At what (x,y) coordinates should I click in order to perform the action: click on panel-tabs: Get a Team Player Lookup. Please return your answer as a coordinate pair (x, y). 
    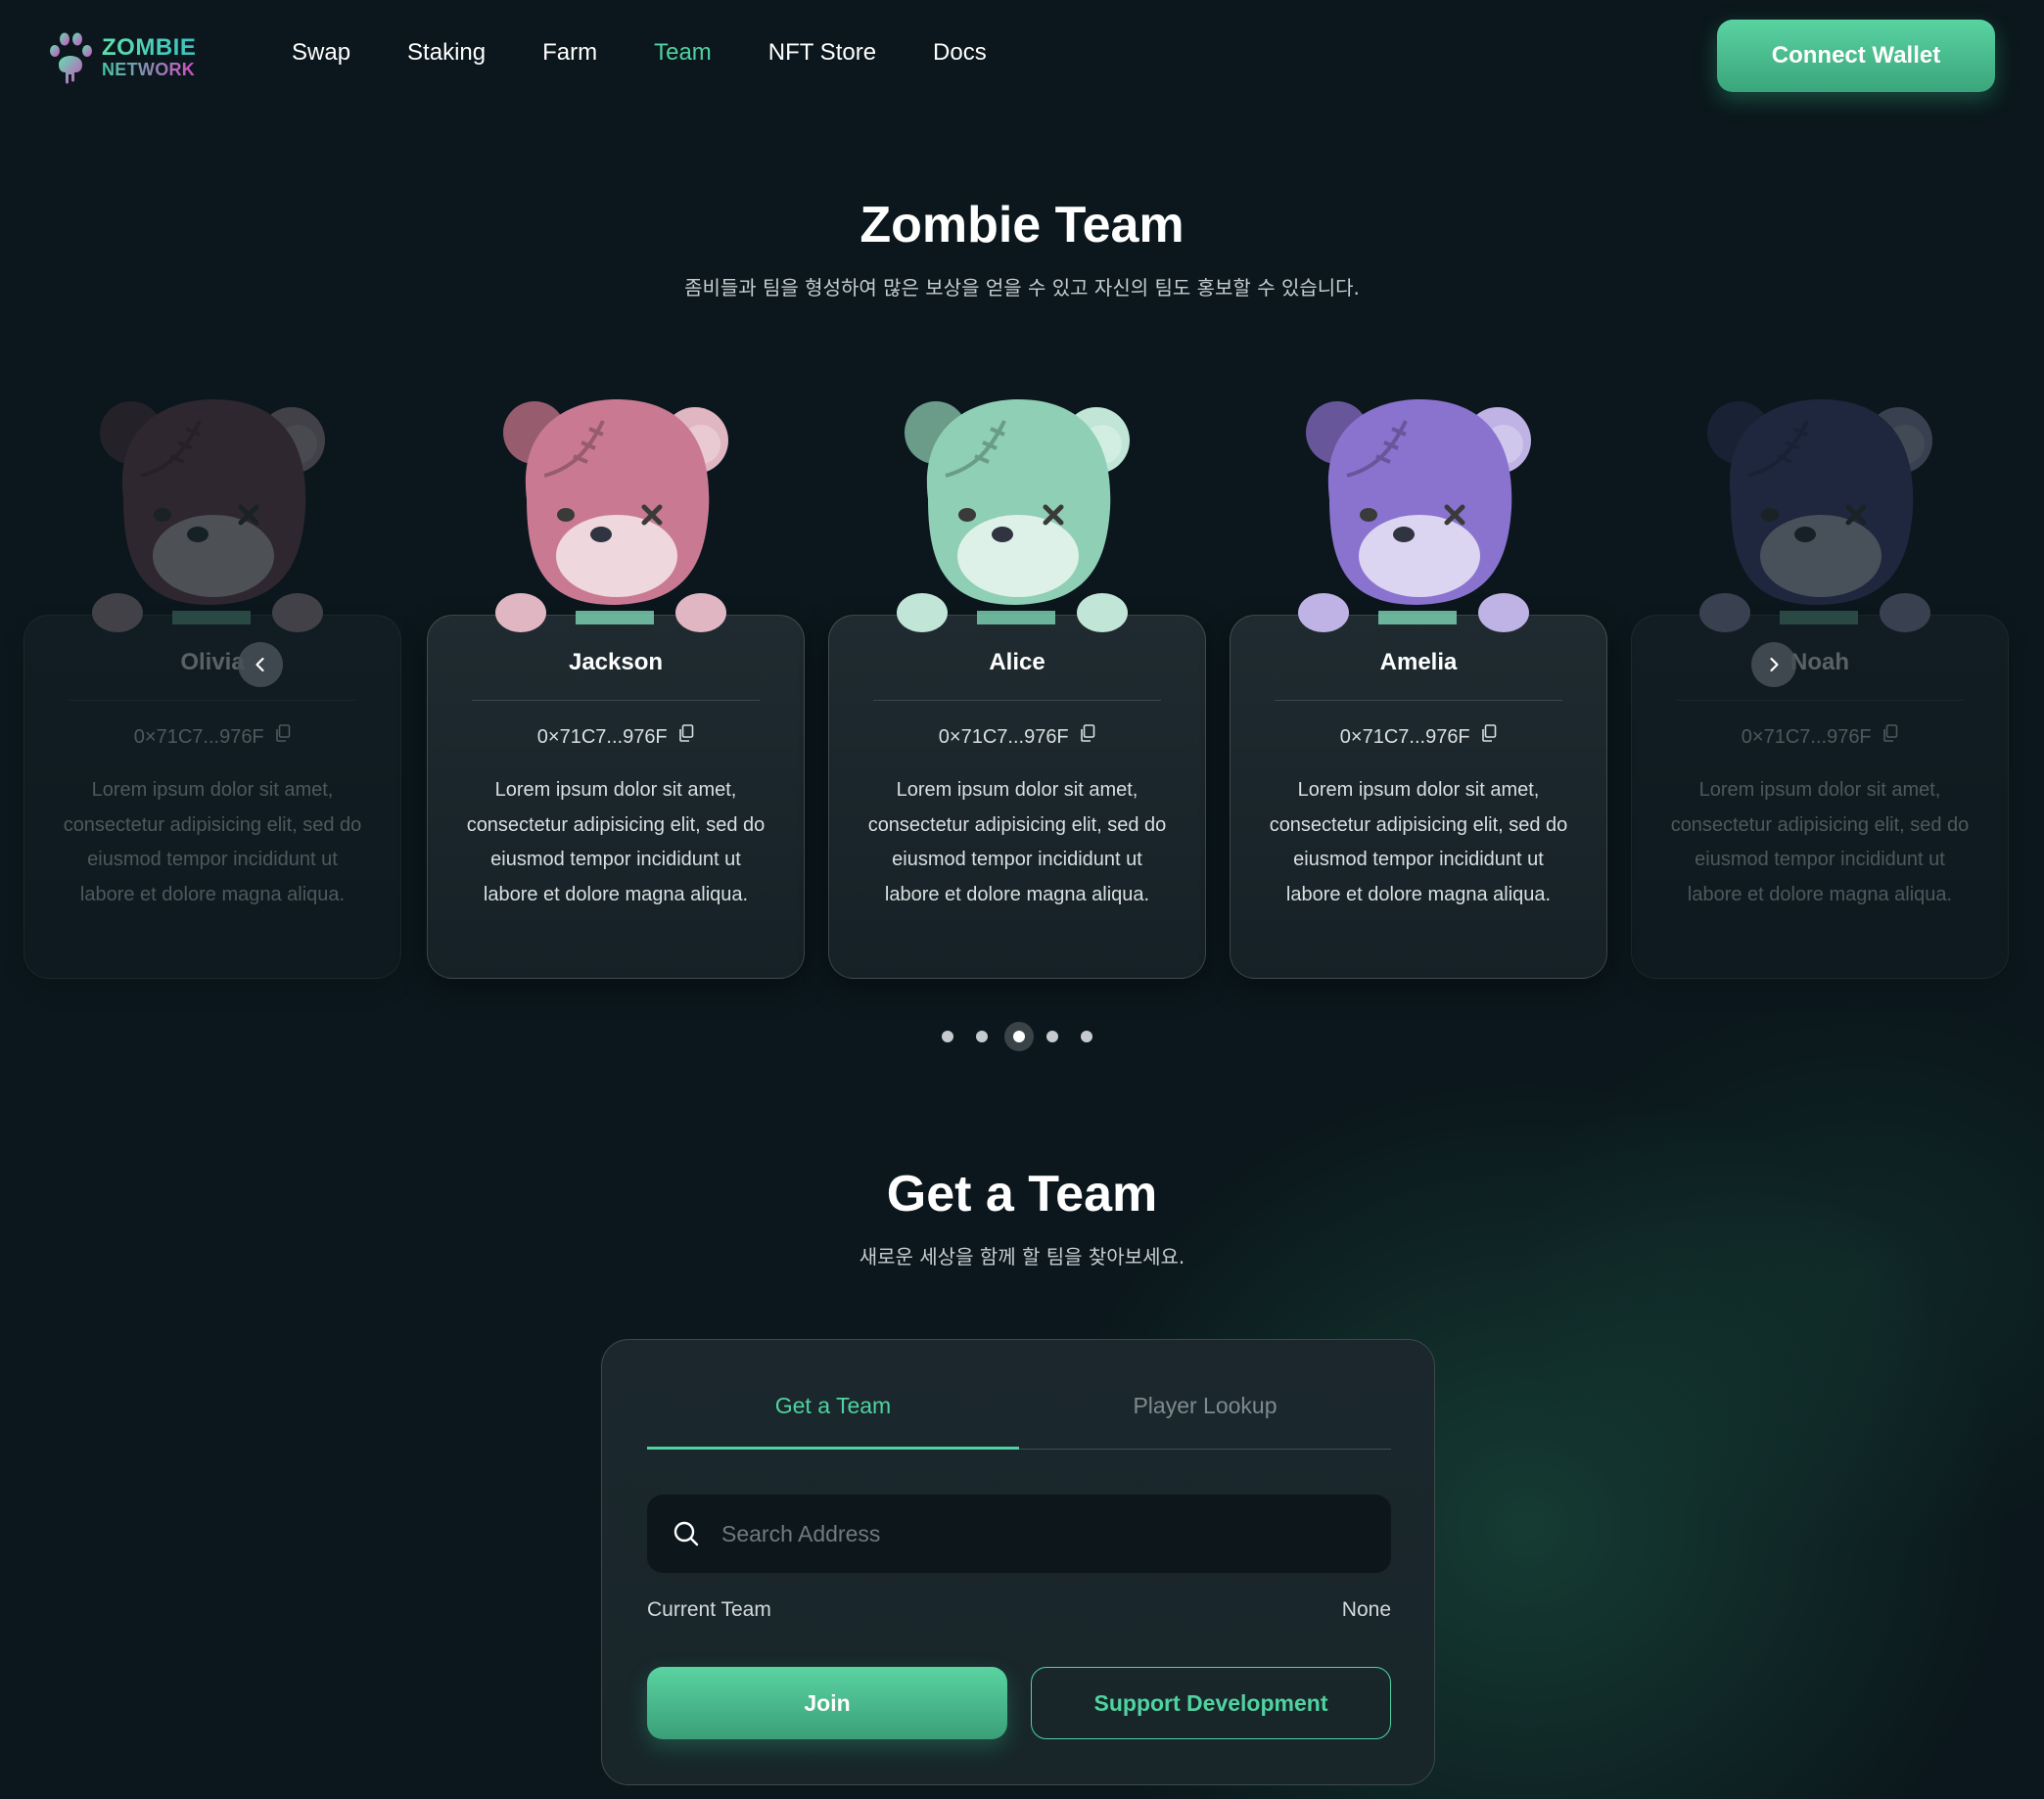
    Looking at the image, I should click on (1019, 1417).